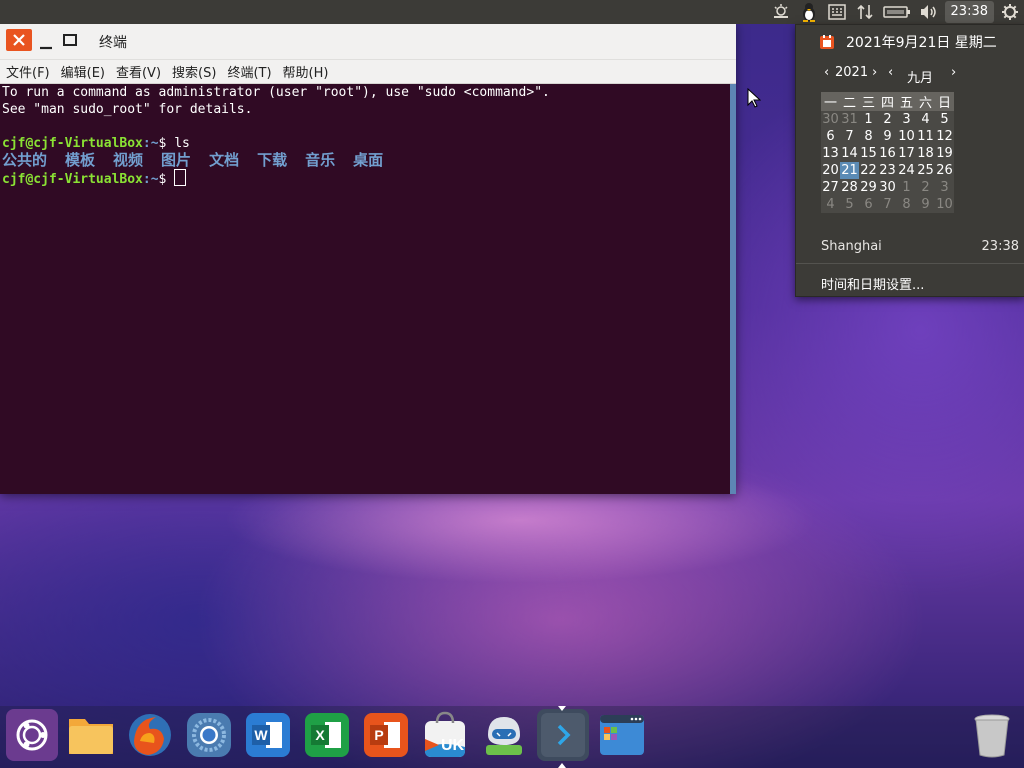 The height and width of the screenshot is (768, 1024). Describe the element at coordinates (386, 735) in the screenshot. I see `wps-presentation-button: P` at that location.